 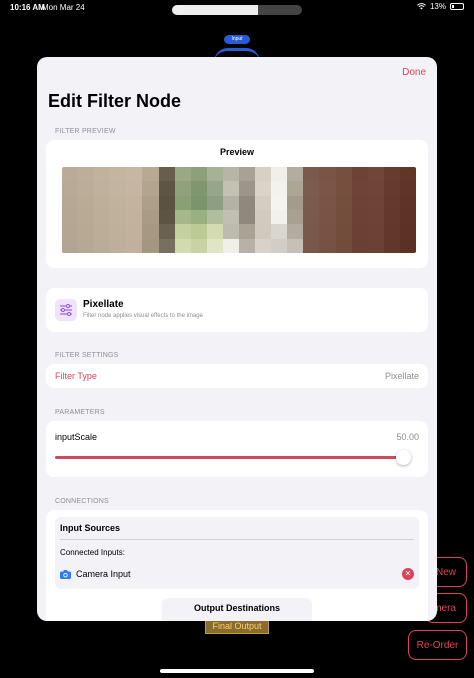 What do you see at coordinates (401, 376) in the screenshot?
I see `filter-type-value: Pixellate` at bounding box center [401, 376].